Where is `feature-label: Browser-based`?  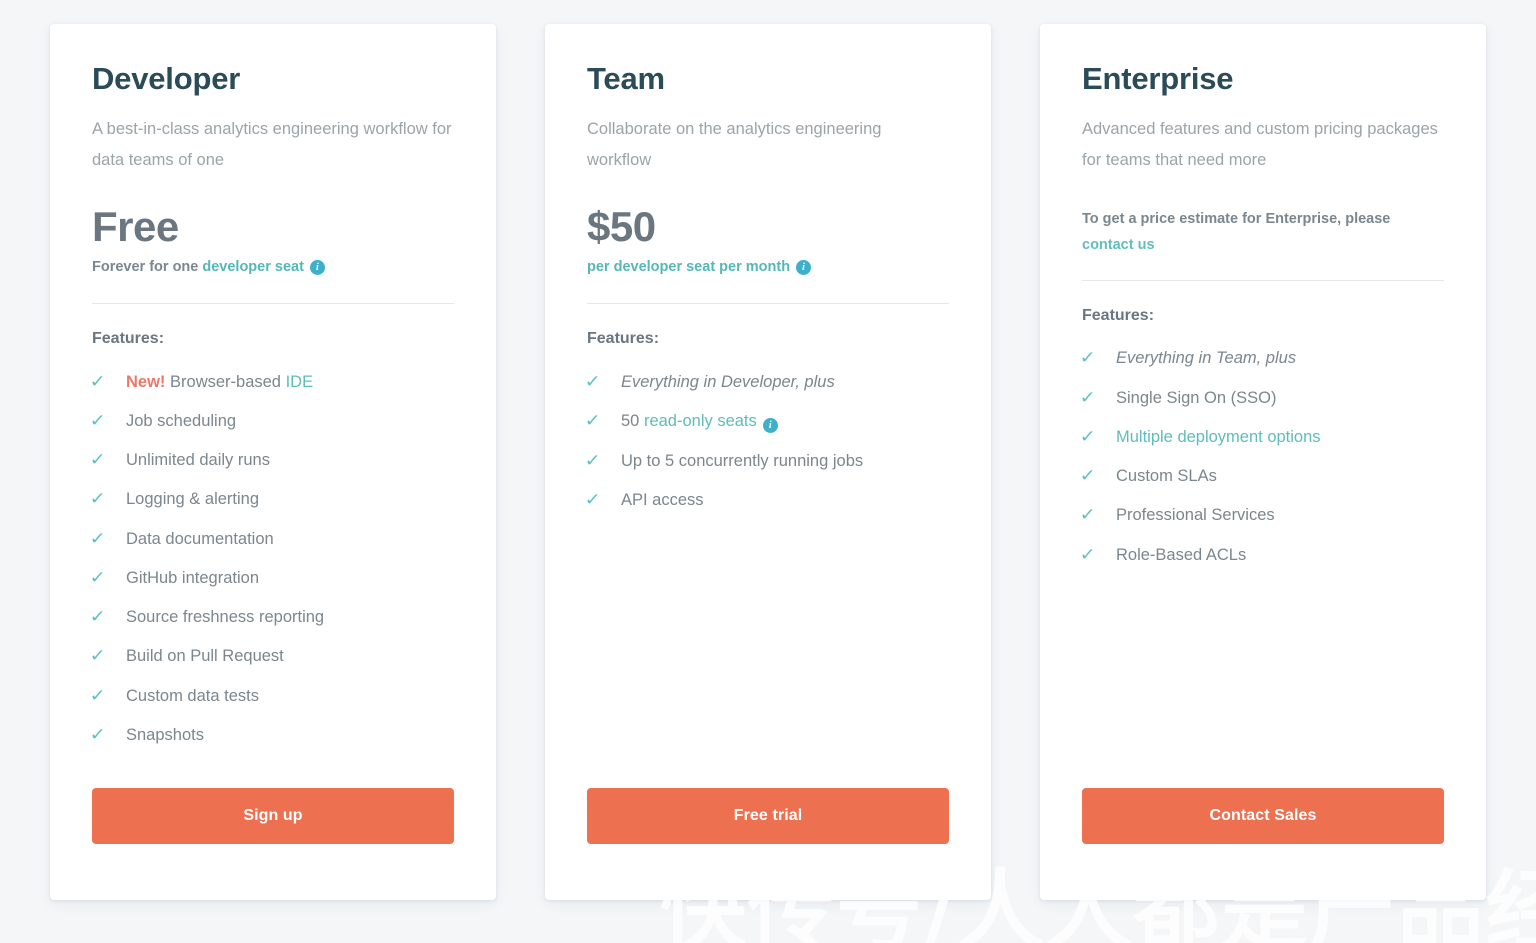
feature-label: Browser-based is located at coordinates (225, 381).